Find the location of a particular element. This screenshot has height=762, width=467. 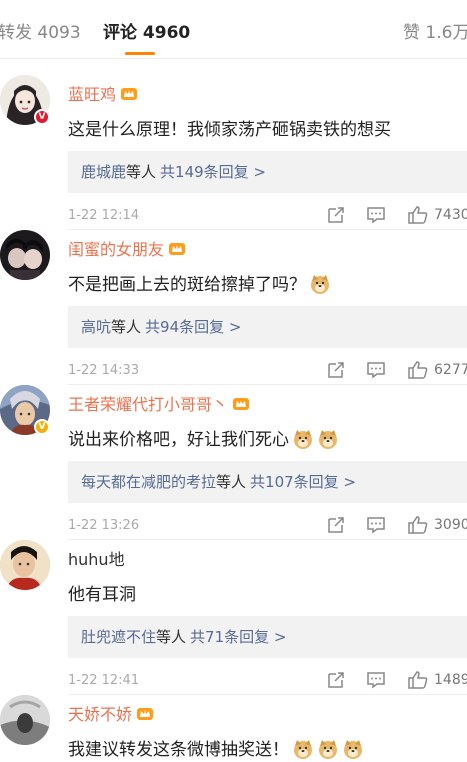

comment-username: 王者荣耀代打小哥哥丶 is located at coordinates (159, 403).